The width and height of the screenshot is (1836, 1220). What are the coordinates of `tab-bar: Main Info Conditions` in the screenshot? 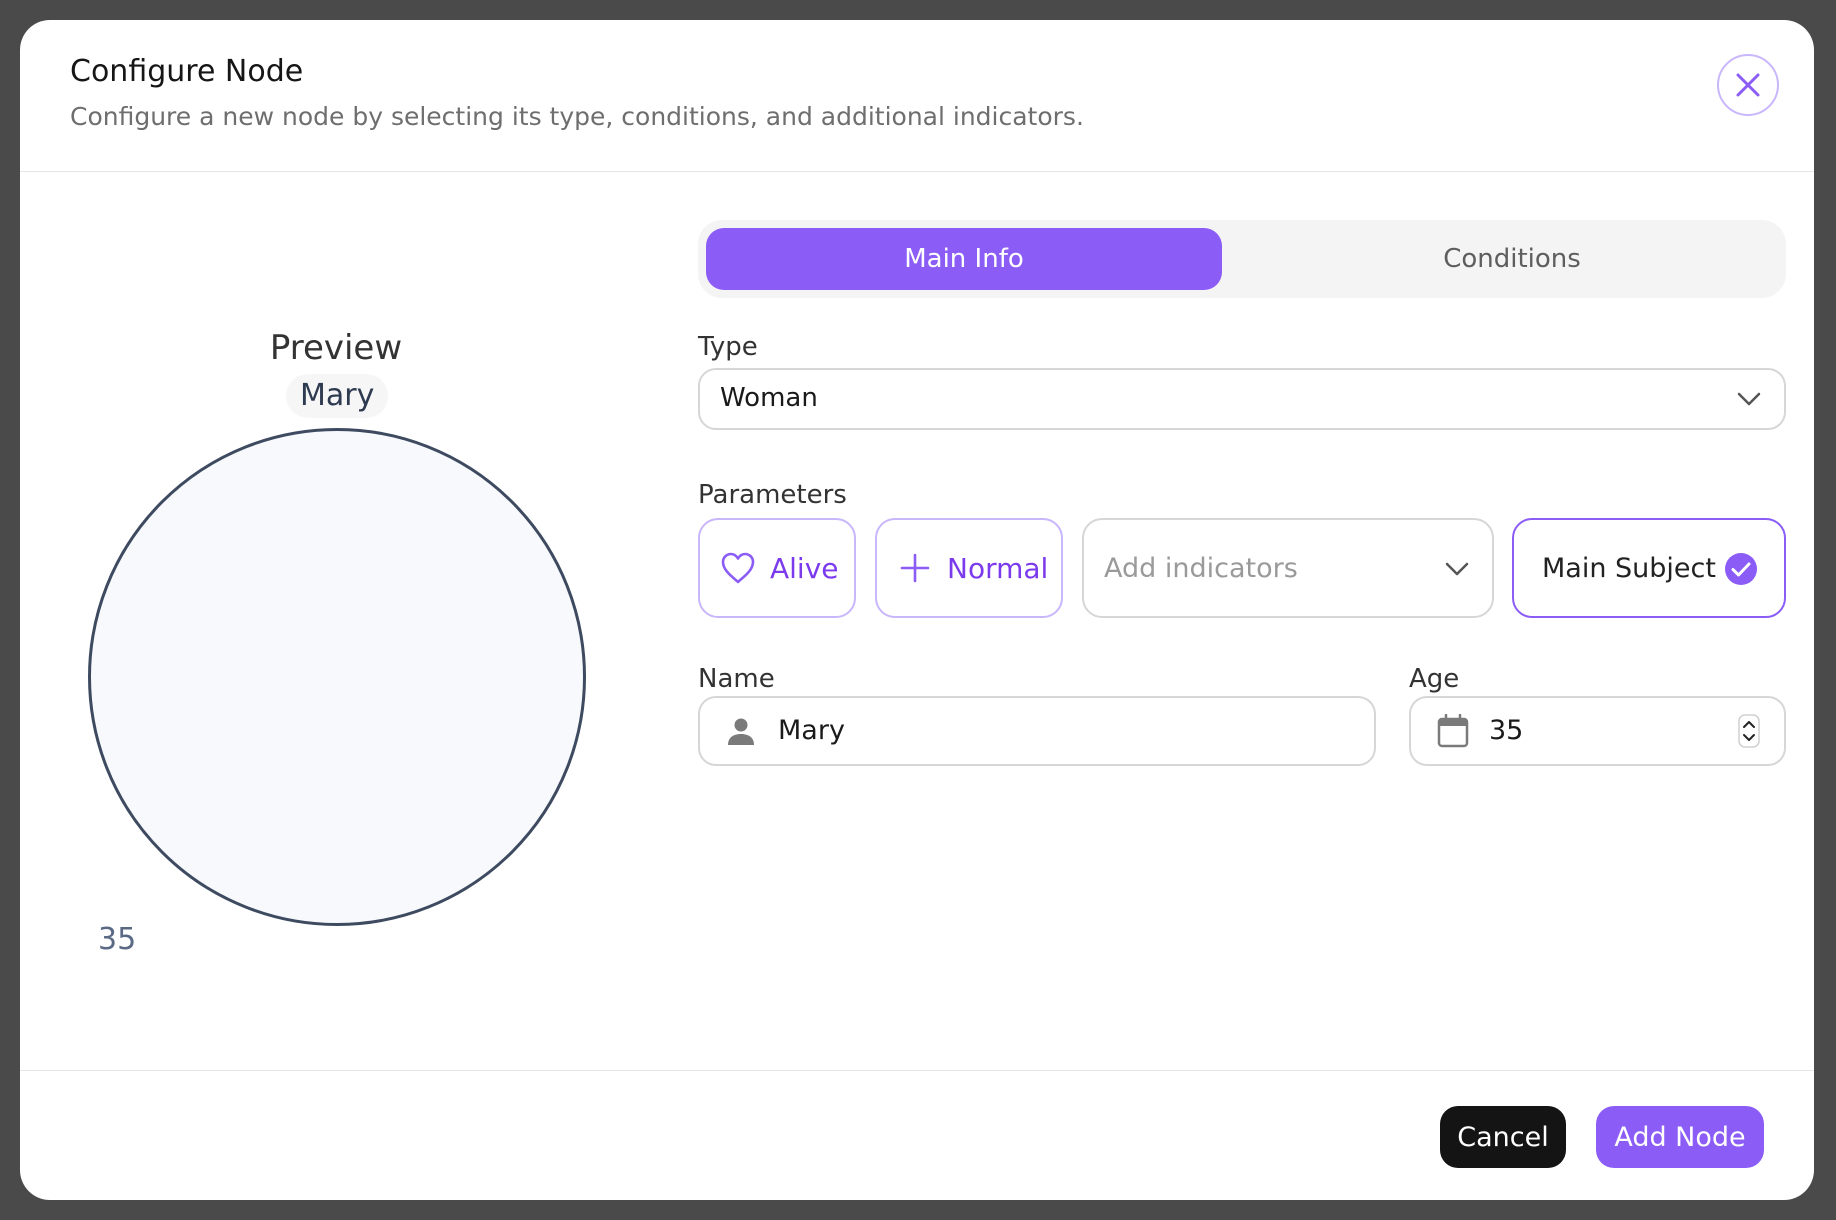 It's located at (1242, 259).